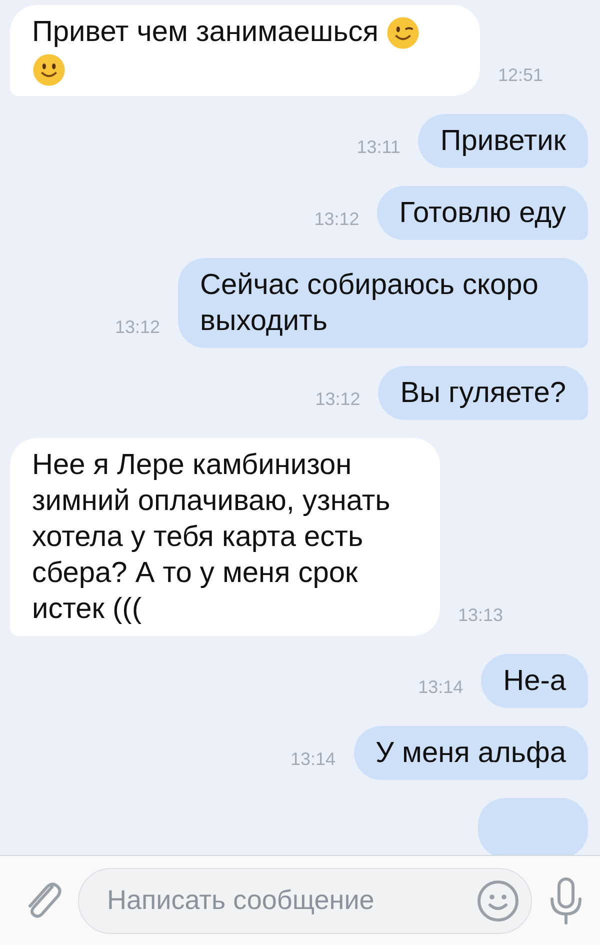 The width and height of the screenshot is (600, 945). I want to click on smile-emoji-icon, so click(49, 69).